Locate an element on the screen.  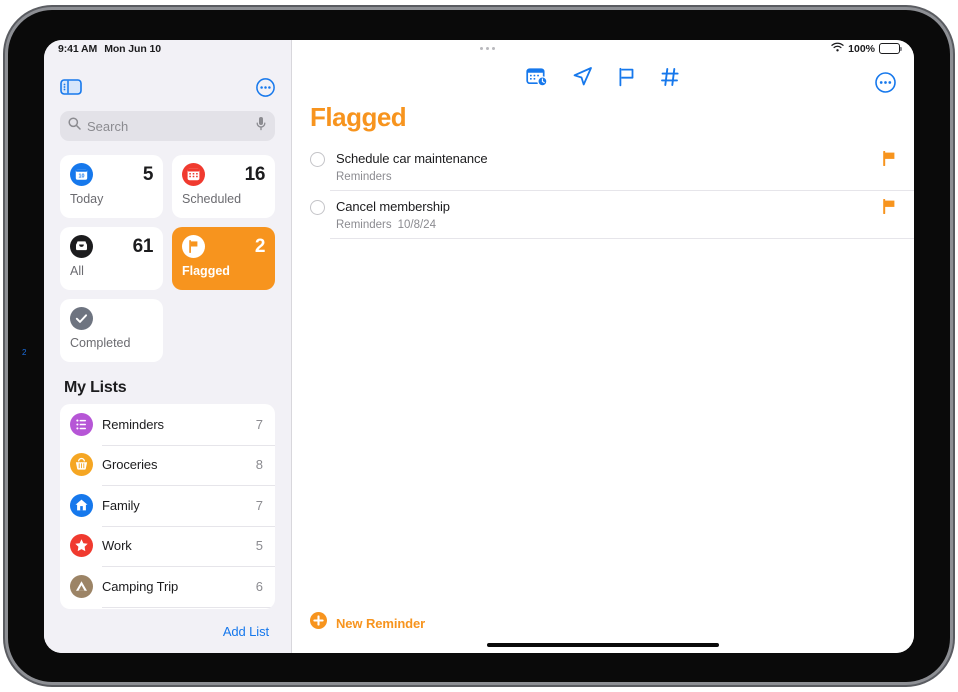
page-title: Flagged is located at coordinates (358, 117).